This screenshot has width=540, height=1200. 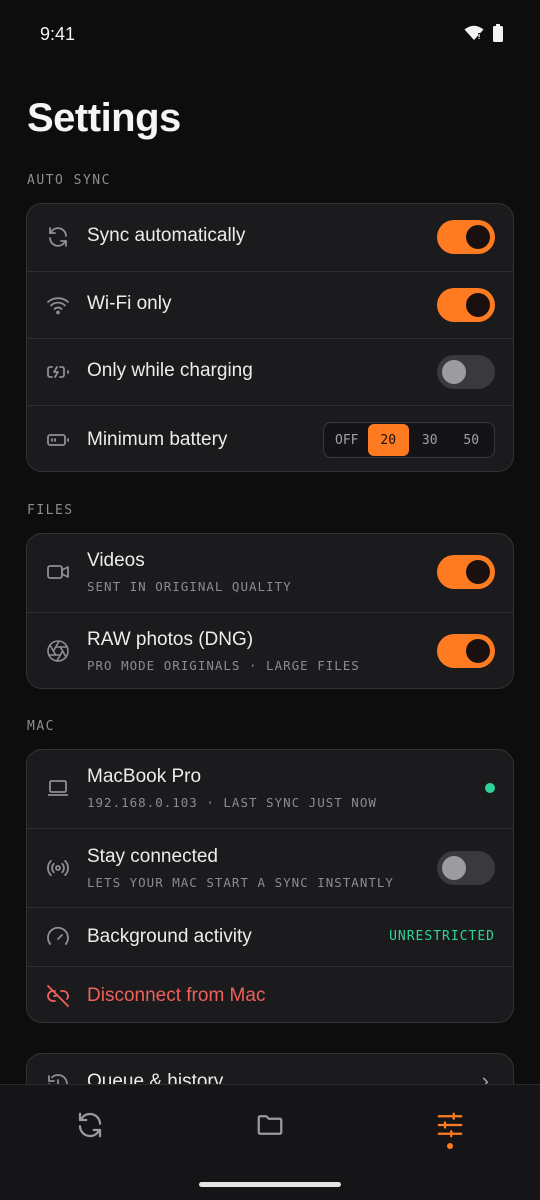 What do you see at coordinates (466, 305) in the screenshot?
I see `wifi-only-toggle` at bounding box center [466, 305].